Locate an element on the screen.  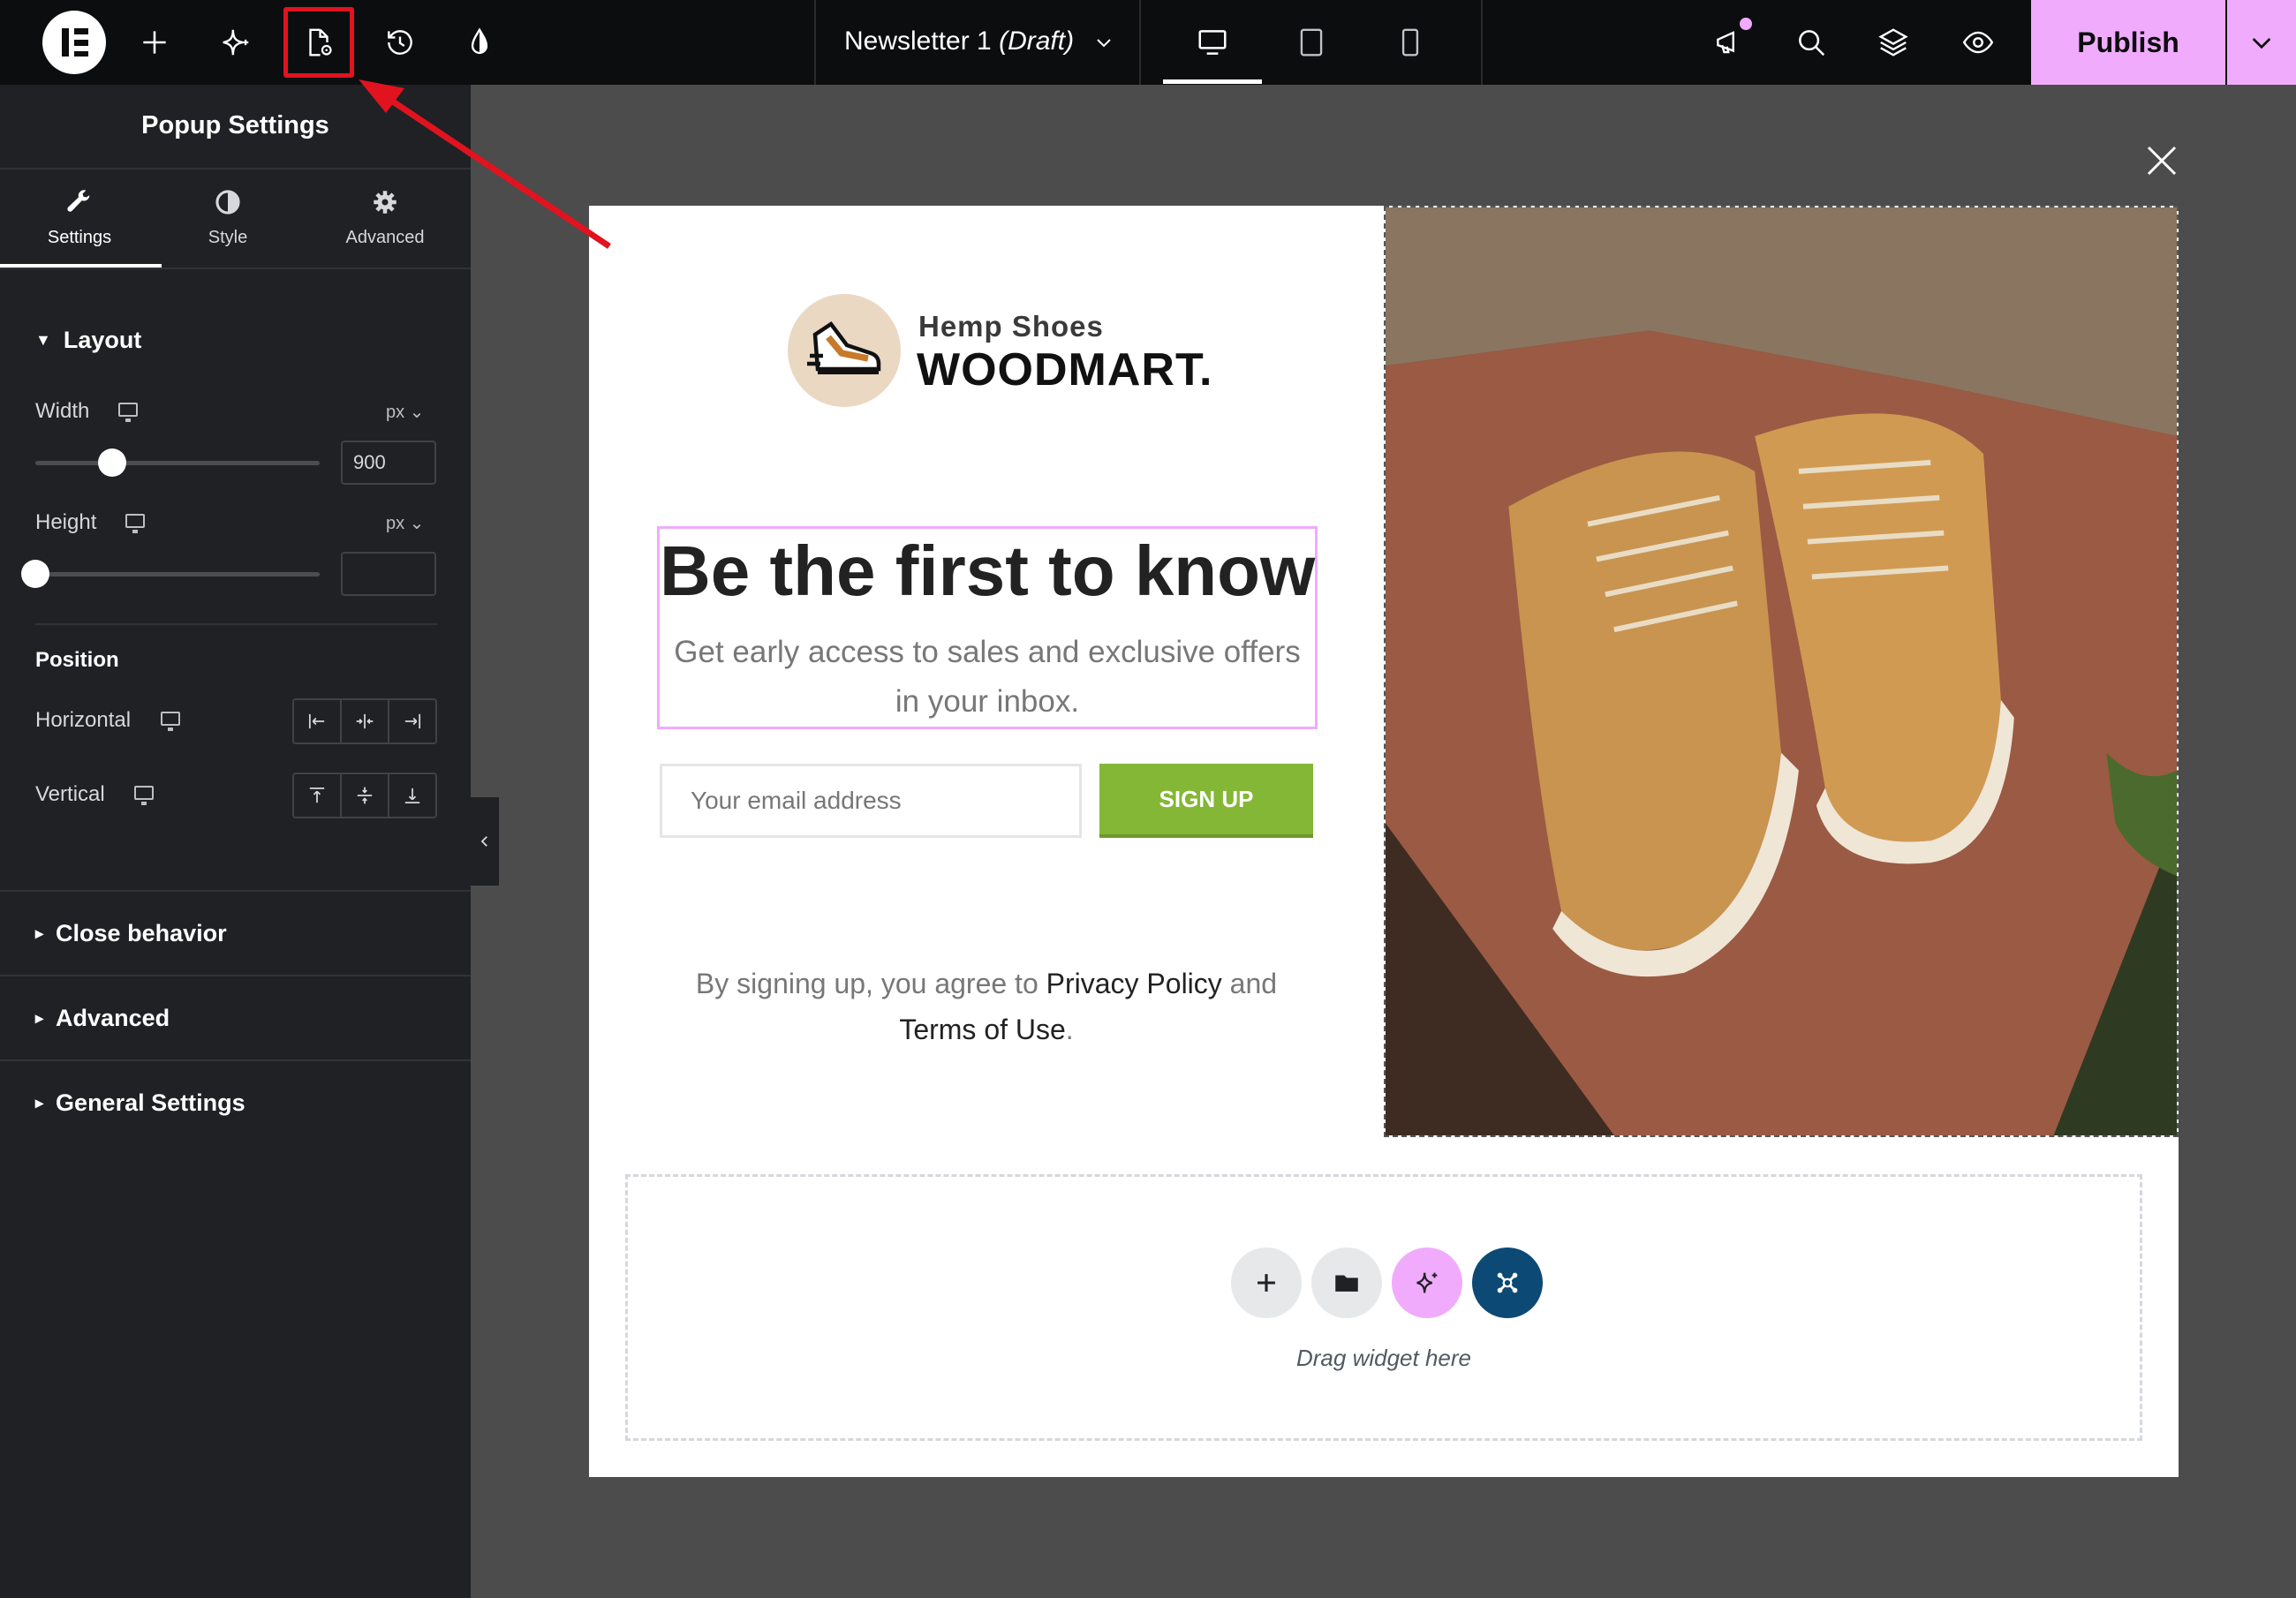
legal-and: and is located at coordinates (1249, 983).